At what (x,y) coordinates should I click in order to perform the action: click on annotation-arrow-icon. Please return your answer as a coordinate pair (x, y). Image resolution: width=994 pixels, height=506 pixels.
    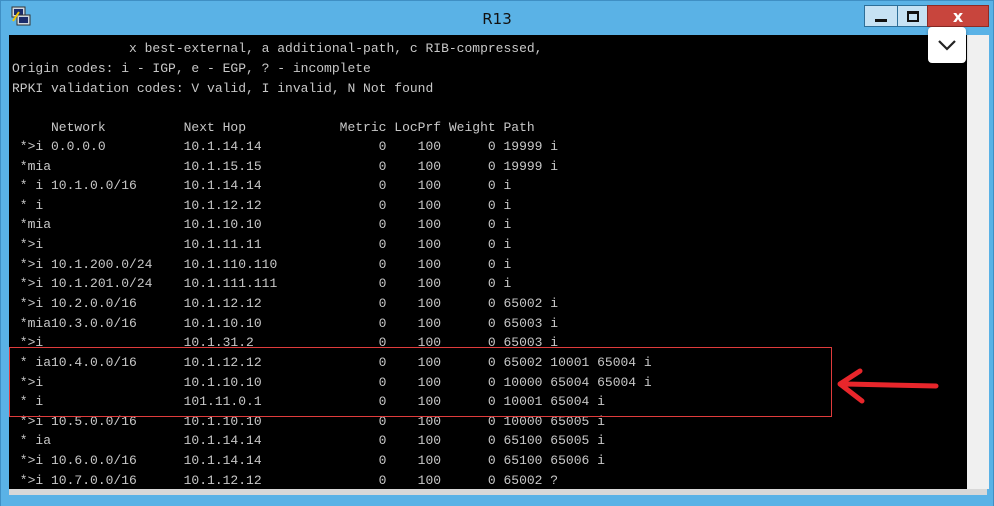
    Looking at the image, I should click on (888, 386).